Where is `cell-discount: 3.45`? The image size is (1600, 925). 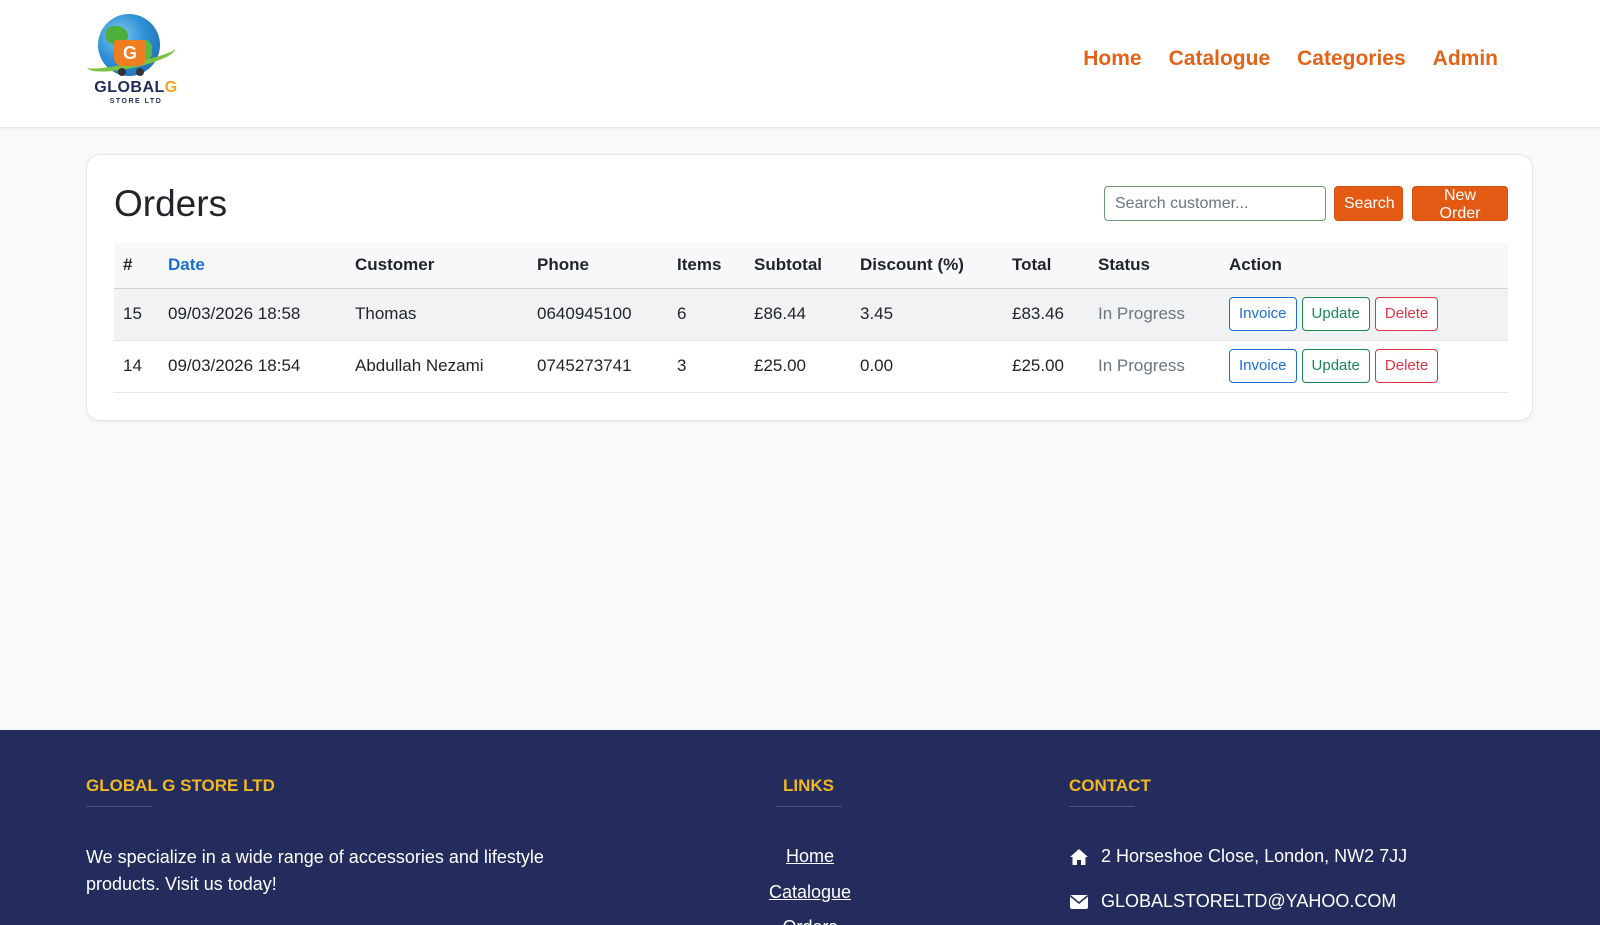
cell-discount: 3.45 is located at coordinates (927, 314).